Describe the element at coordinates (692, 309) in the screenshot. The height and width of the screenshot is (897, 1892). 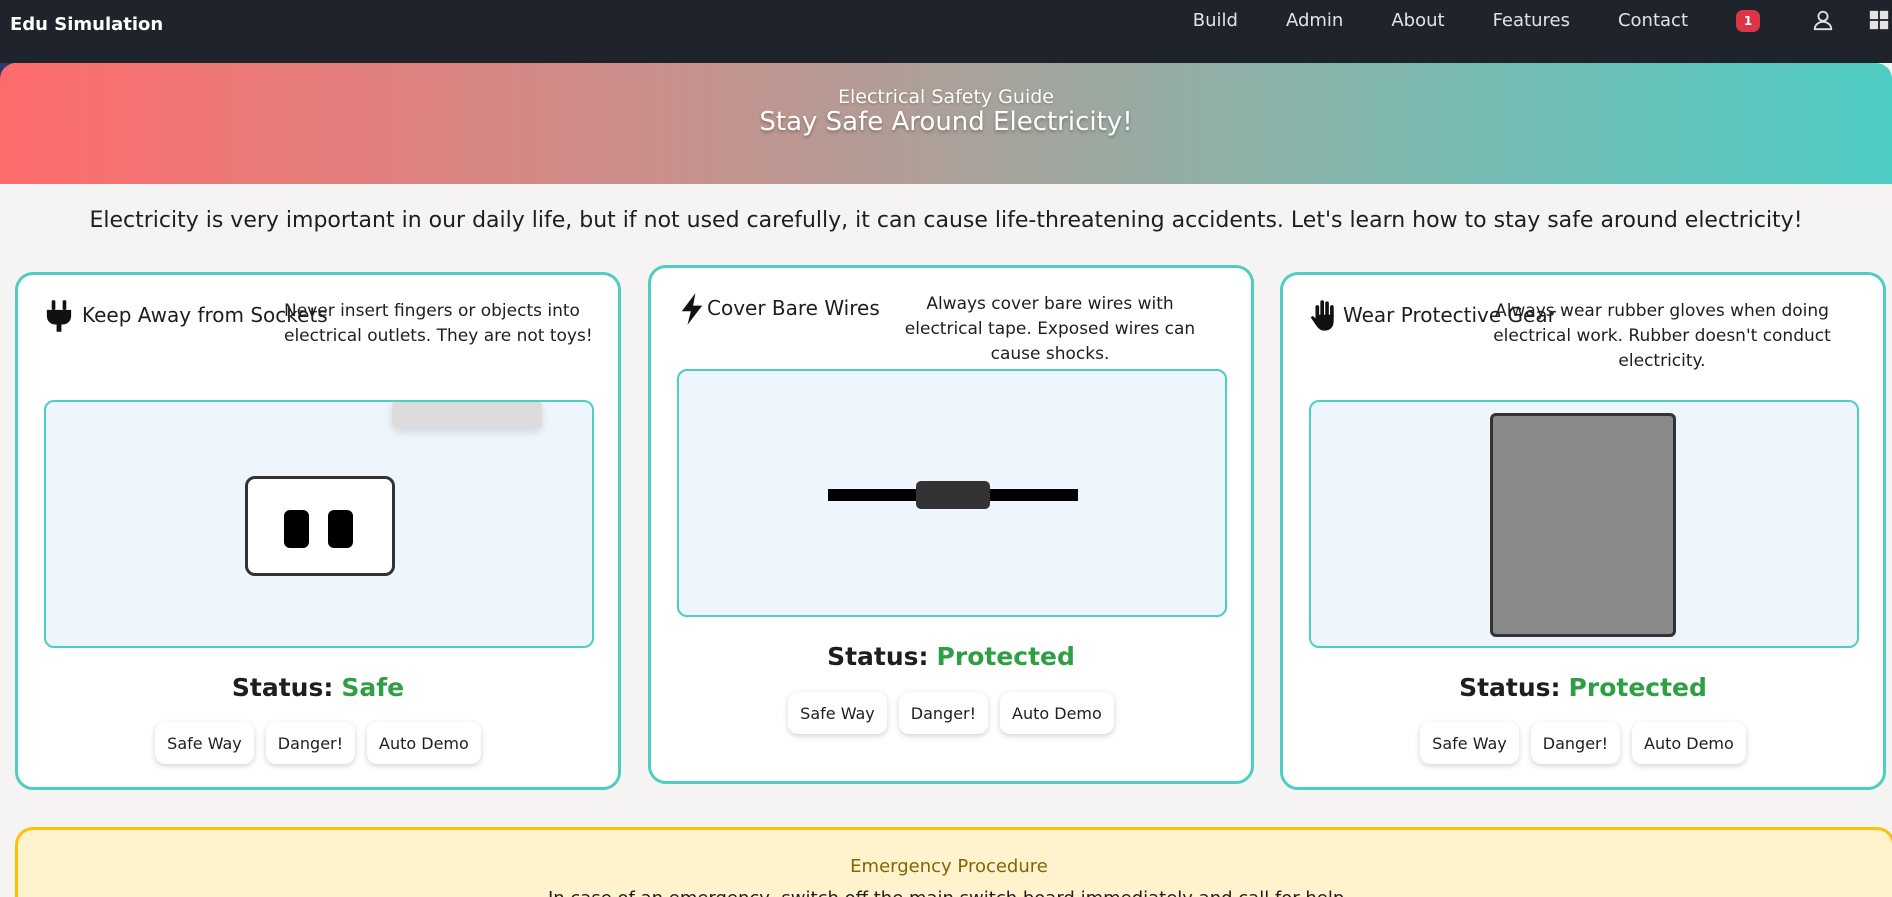
I see `bolt-icon` at that location.